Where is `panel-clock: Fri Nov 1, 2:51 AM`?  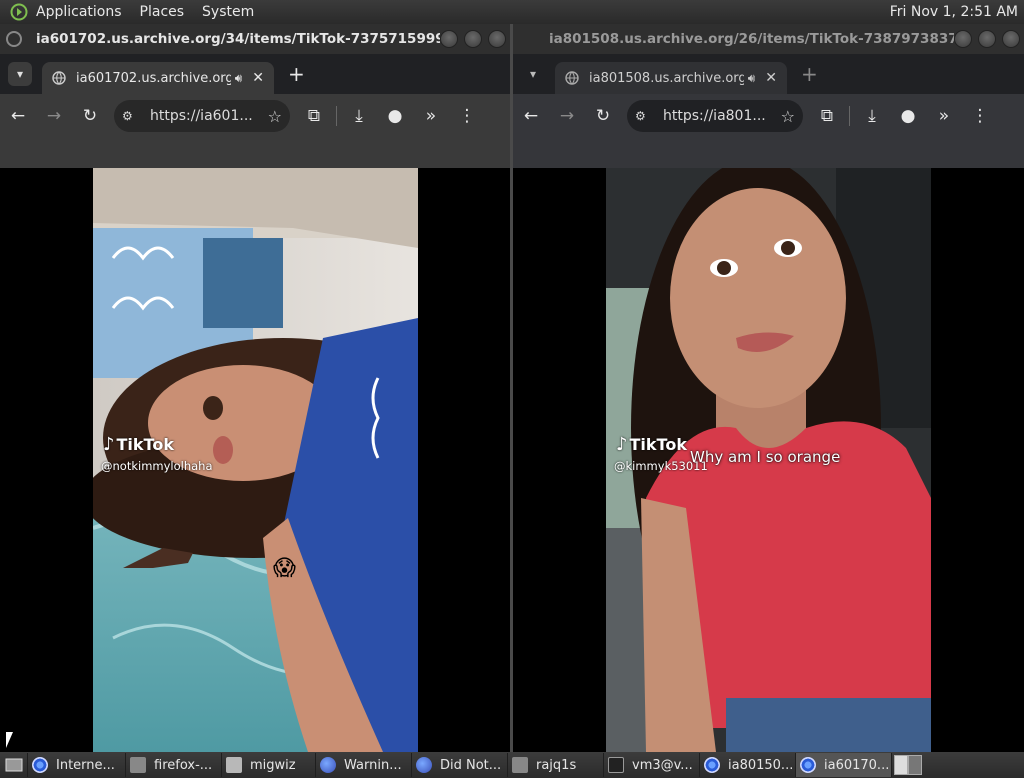 panel-clock: Fri Nov 1, 2:51 AM is located at coordinates (954, 12).